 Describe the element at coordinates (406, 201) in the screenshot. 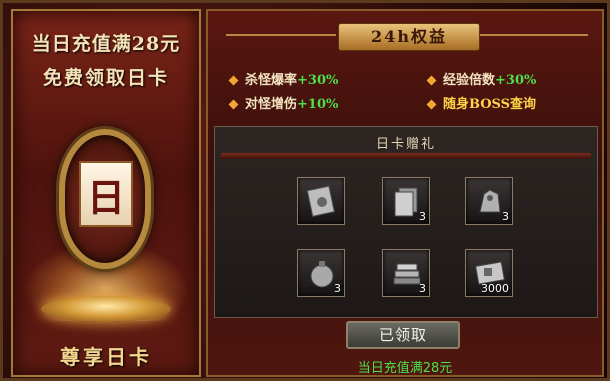

I see `gift-slot-2: 3` at that location.